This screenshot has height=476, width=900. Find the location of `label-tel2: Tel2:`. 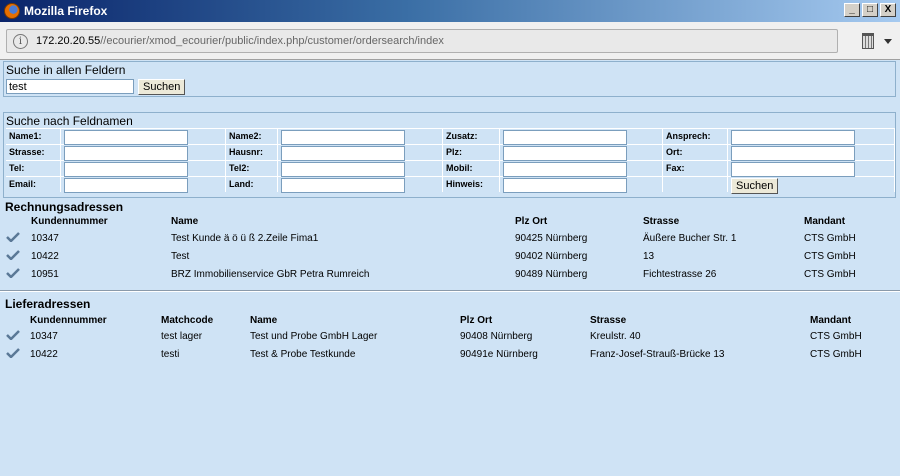

label-tel2: Tel2: is located at coordinates (252, 168).